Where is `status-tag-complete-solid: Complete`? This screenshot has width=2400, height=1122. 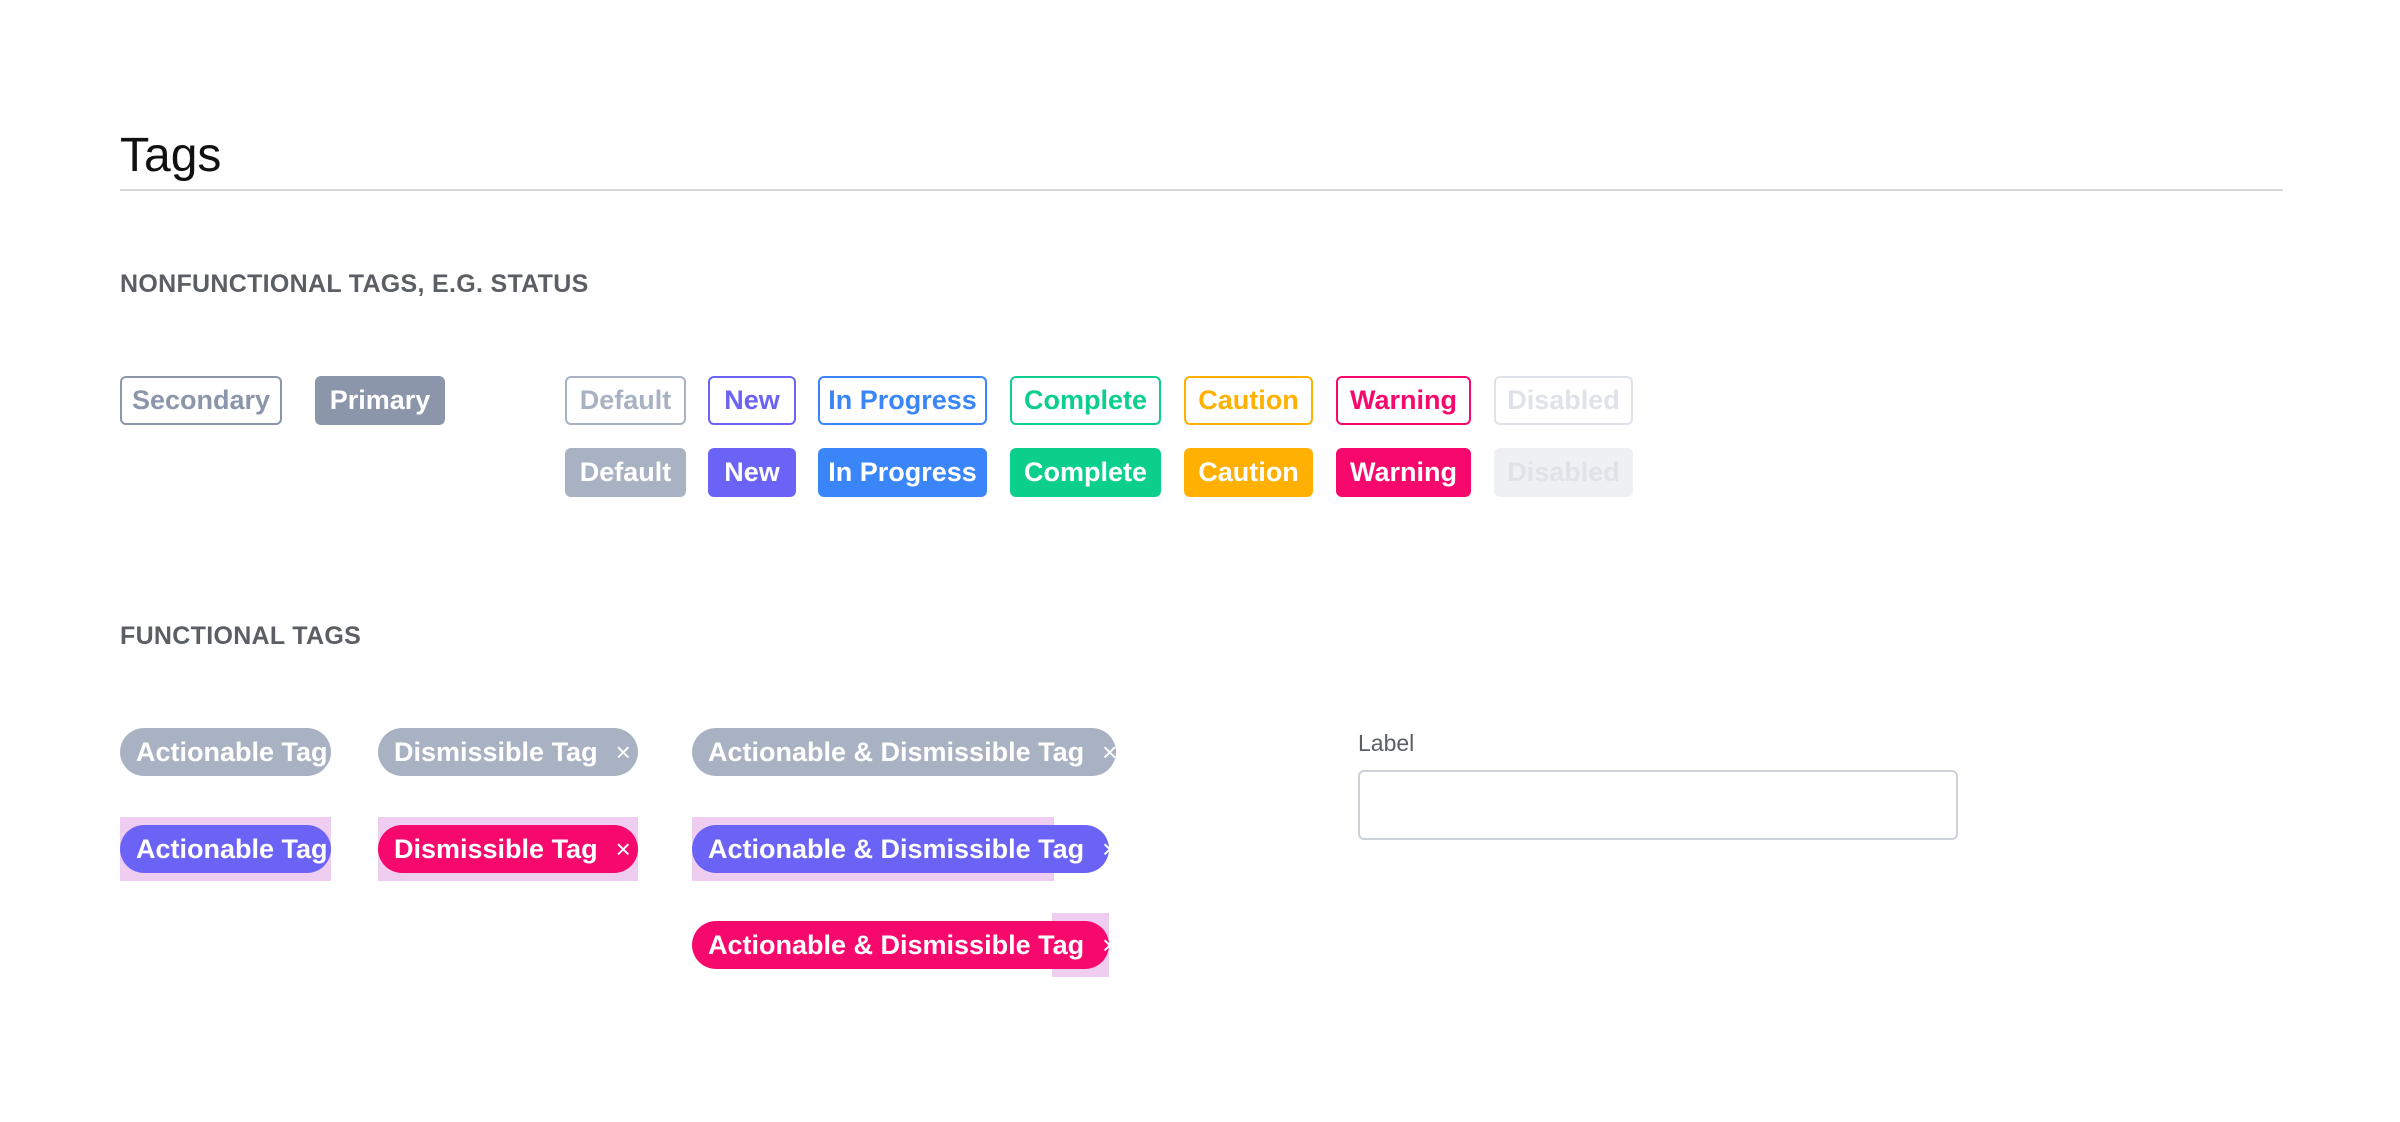 status-tag-complete-solid: Complete is located at coordinates (1085, 472).